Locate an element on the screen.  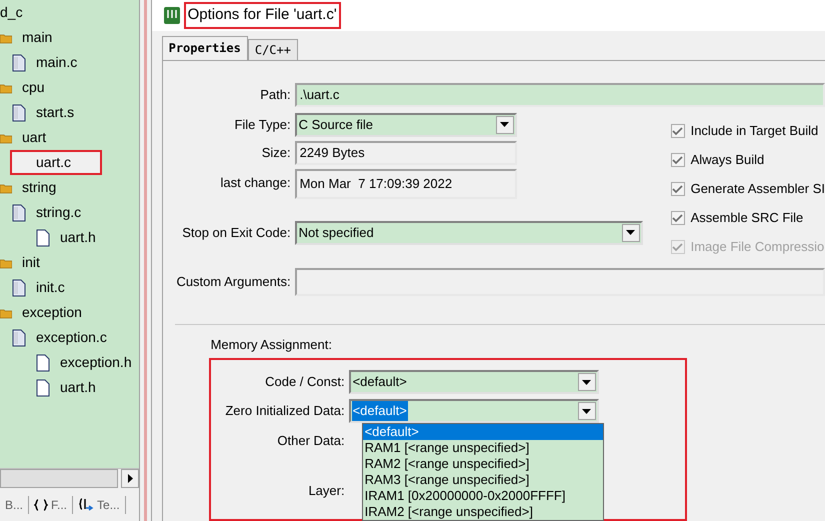
dropdown: C Source file is located at coordinates (405, 124).